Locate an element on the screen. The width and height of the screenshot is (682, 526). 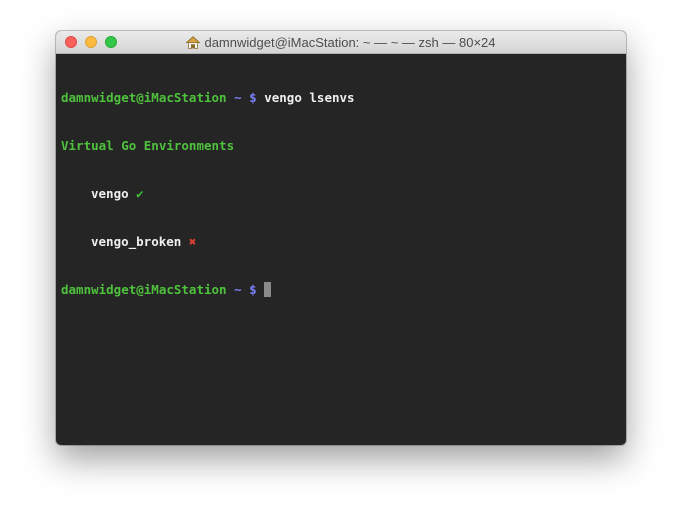
terminal-line-prompt: damnwidget@iMacStation ~ $ is located at coordinates (343, 290).